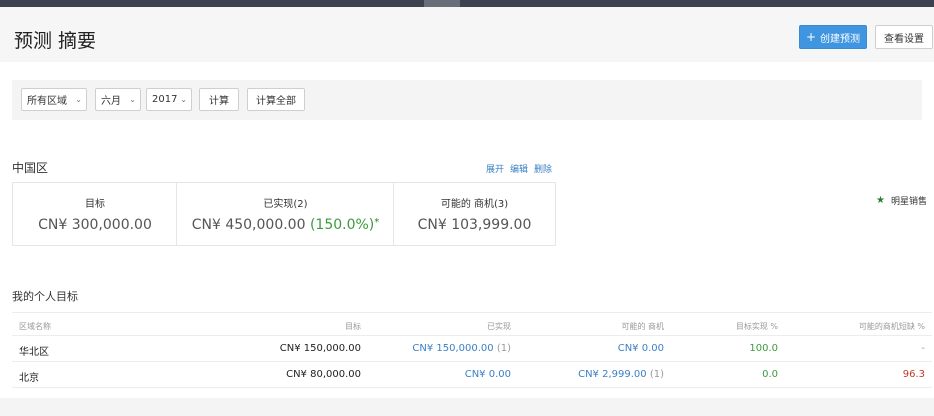  What do you see at coordinates (474, 214) in the screenshot?
I see `opportunity-cell: 可能的 商机(3) CN¥ 103,999.00` at bounding box center [474, 214].